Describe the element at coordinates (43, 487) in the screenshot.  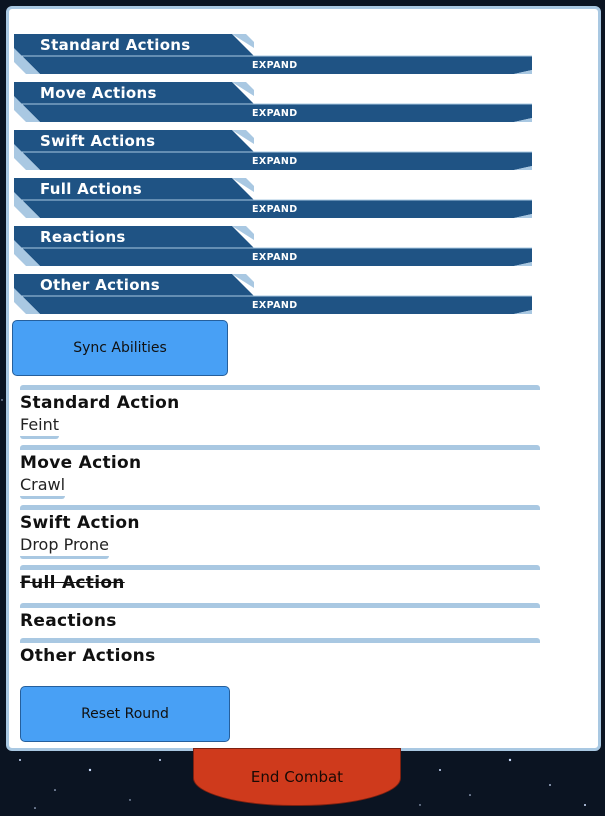
I see `move-action-value: Crawl` at that location.